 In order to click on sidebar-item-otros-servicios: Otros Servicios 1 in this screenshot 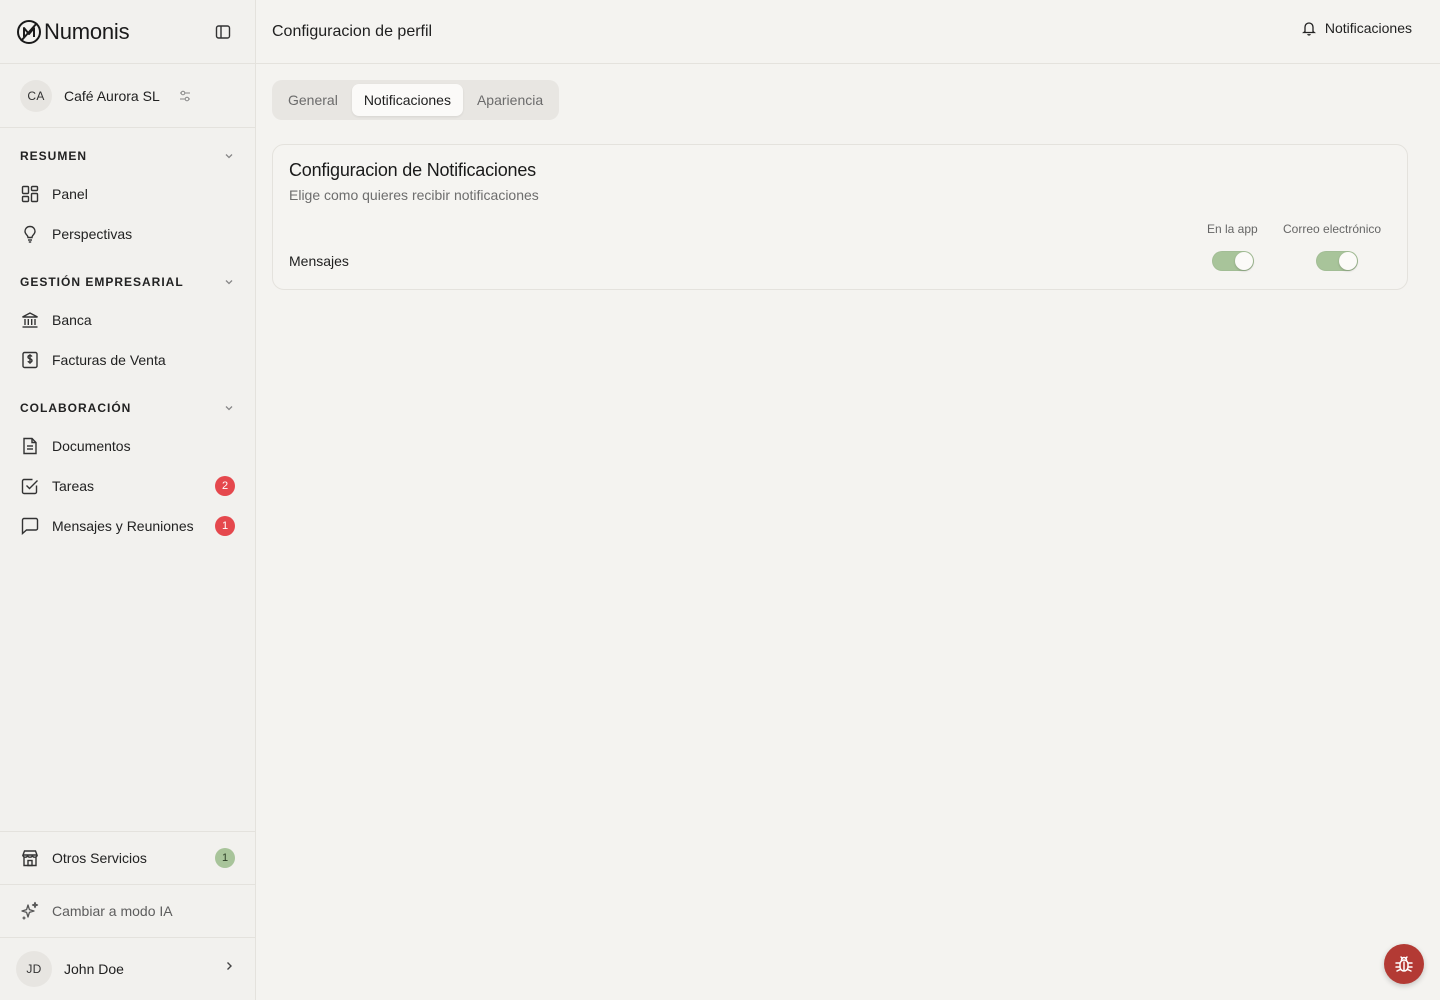, I will do `click(127, 857)`.